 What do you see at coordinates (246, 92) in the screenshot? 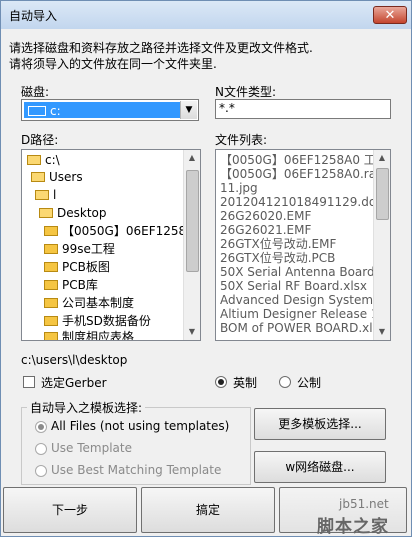
I see `filetype-label: N文件类型:` at bounding box center [246, 92].